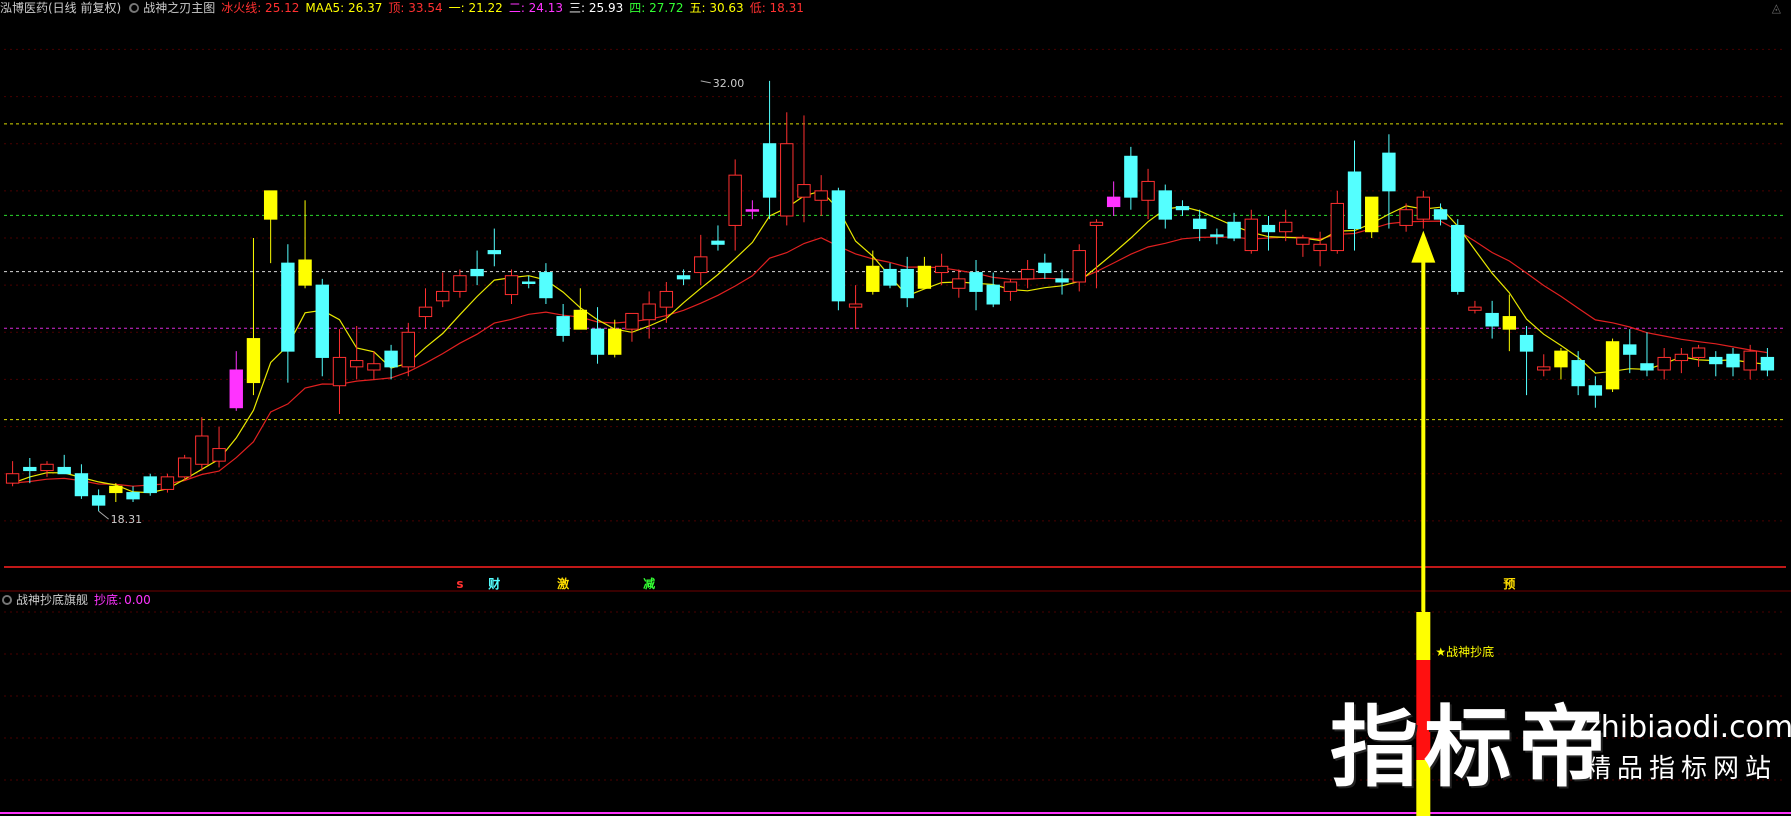 The width and height of the screenshot is (1791, 816). What do you see at coordinates (179, 8) in the screenshot?
I see `indicator-name: 战神之刃主图` at bounding box center [179, 8].